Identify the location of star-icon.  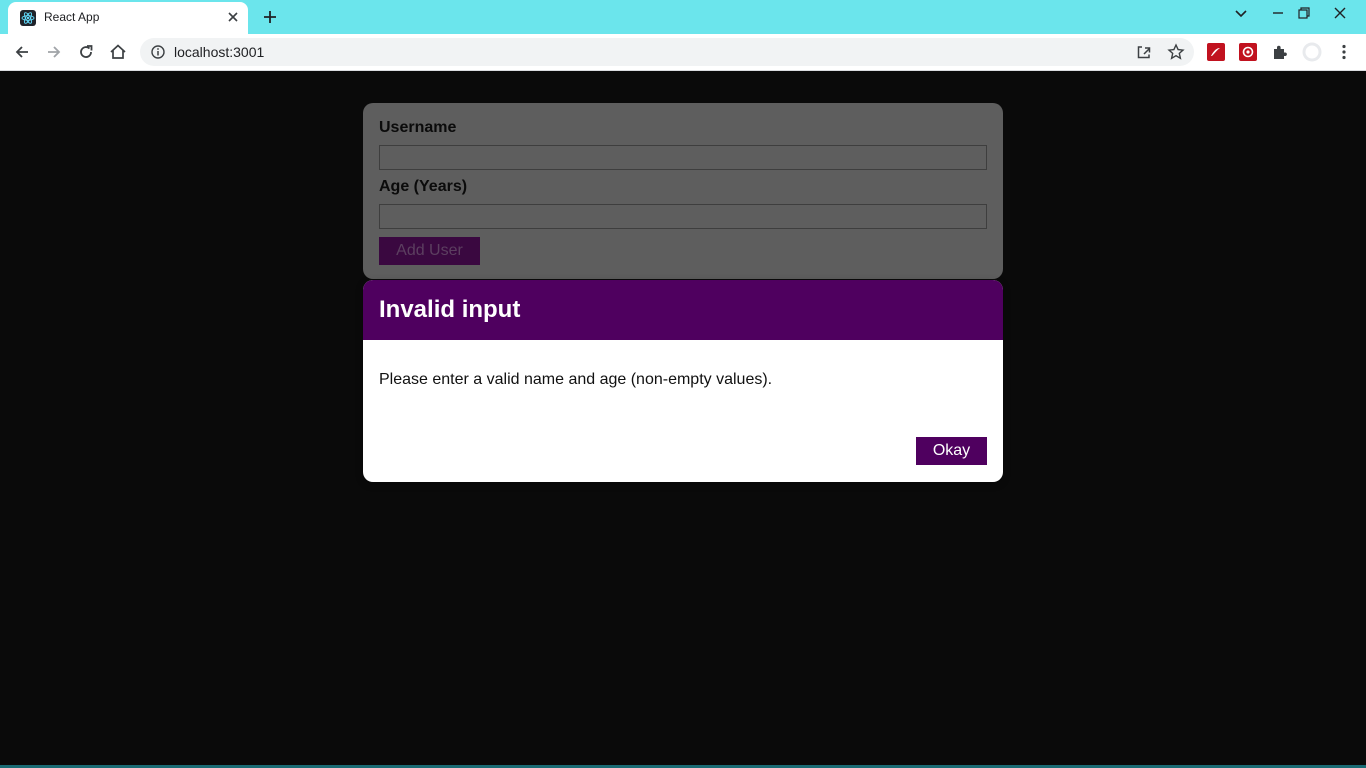
(1176, 52).